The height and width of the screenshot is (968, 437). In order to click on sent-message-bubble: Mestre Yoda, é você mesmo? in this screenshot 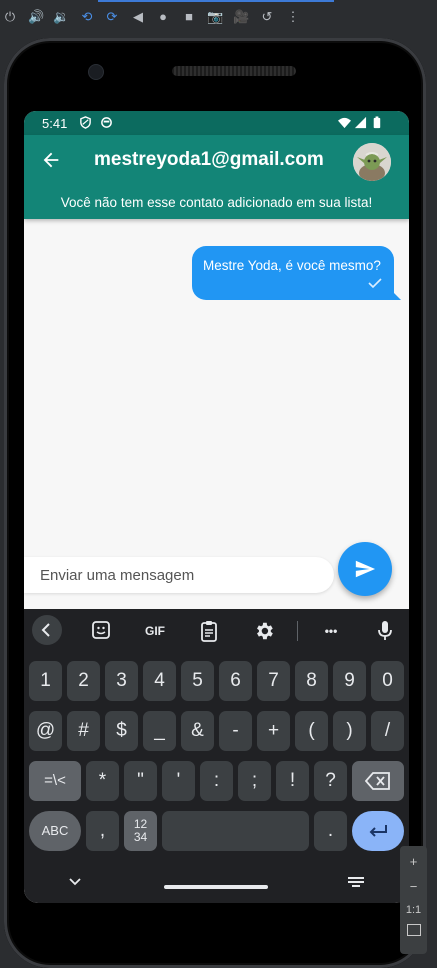, I will do `click(296, 273)`.